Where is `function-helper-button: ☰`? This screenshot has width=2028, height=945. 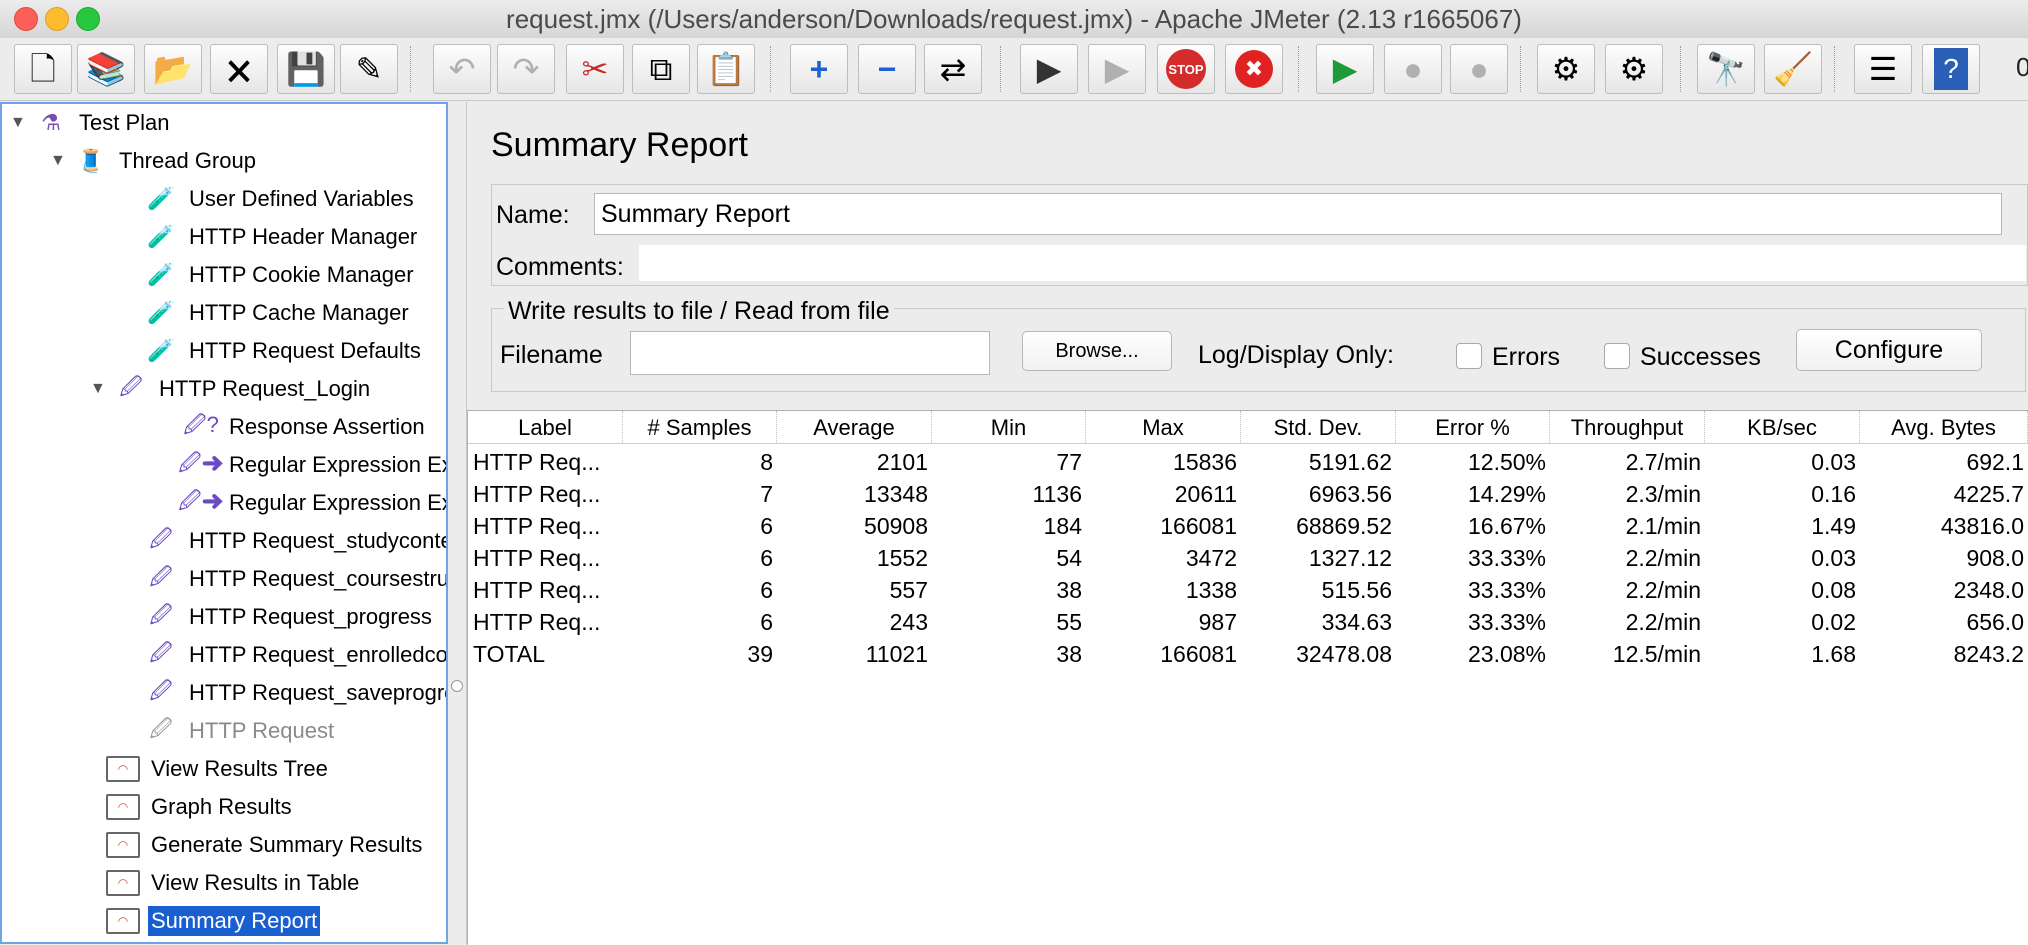 function-helper-button: ☰ is located at coordinates (1883, 69).